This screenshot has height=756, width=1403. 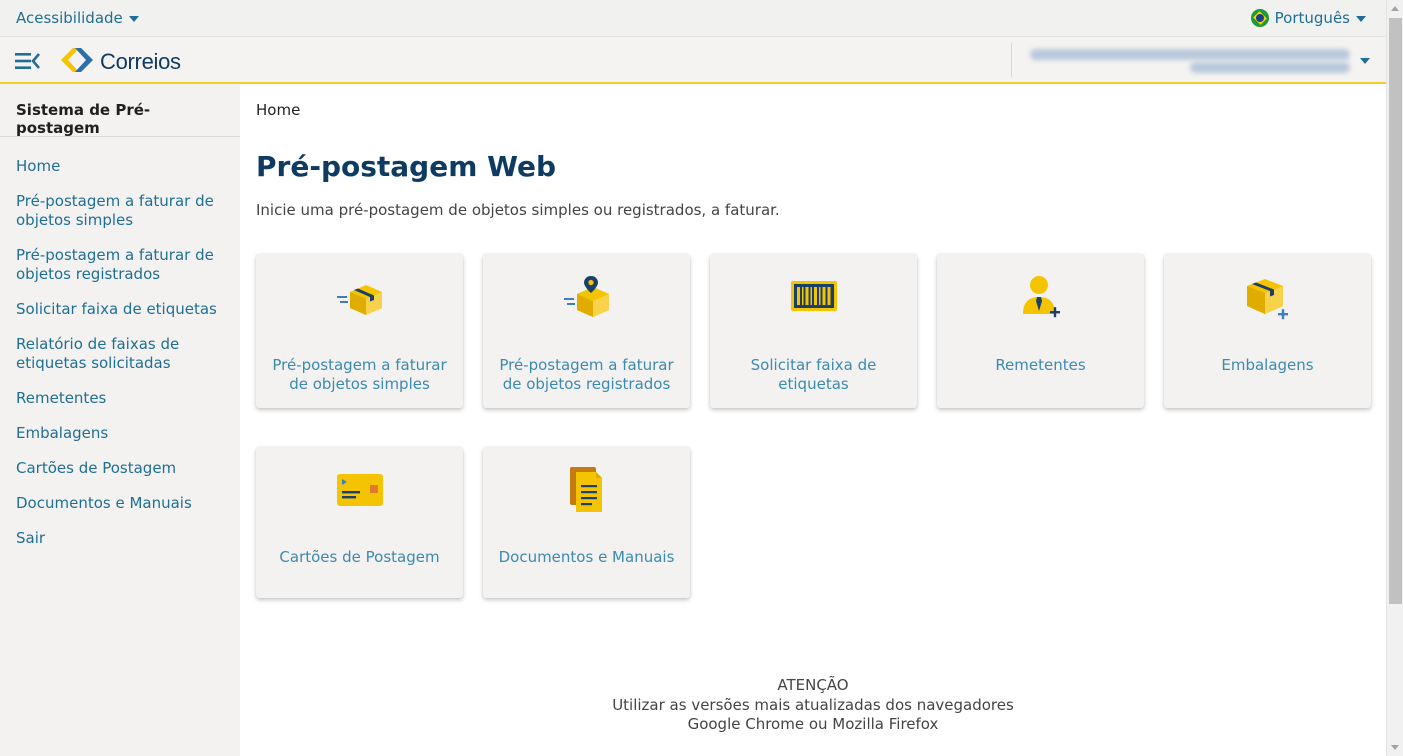 I want to click on user-account-menu, so click(x=1198, y=60).